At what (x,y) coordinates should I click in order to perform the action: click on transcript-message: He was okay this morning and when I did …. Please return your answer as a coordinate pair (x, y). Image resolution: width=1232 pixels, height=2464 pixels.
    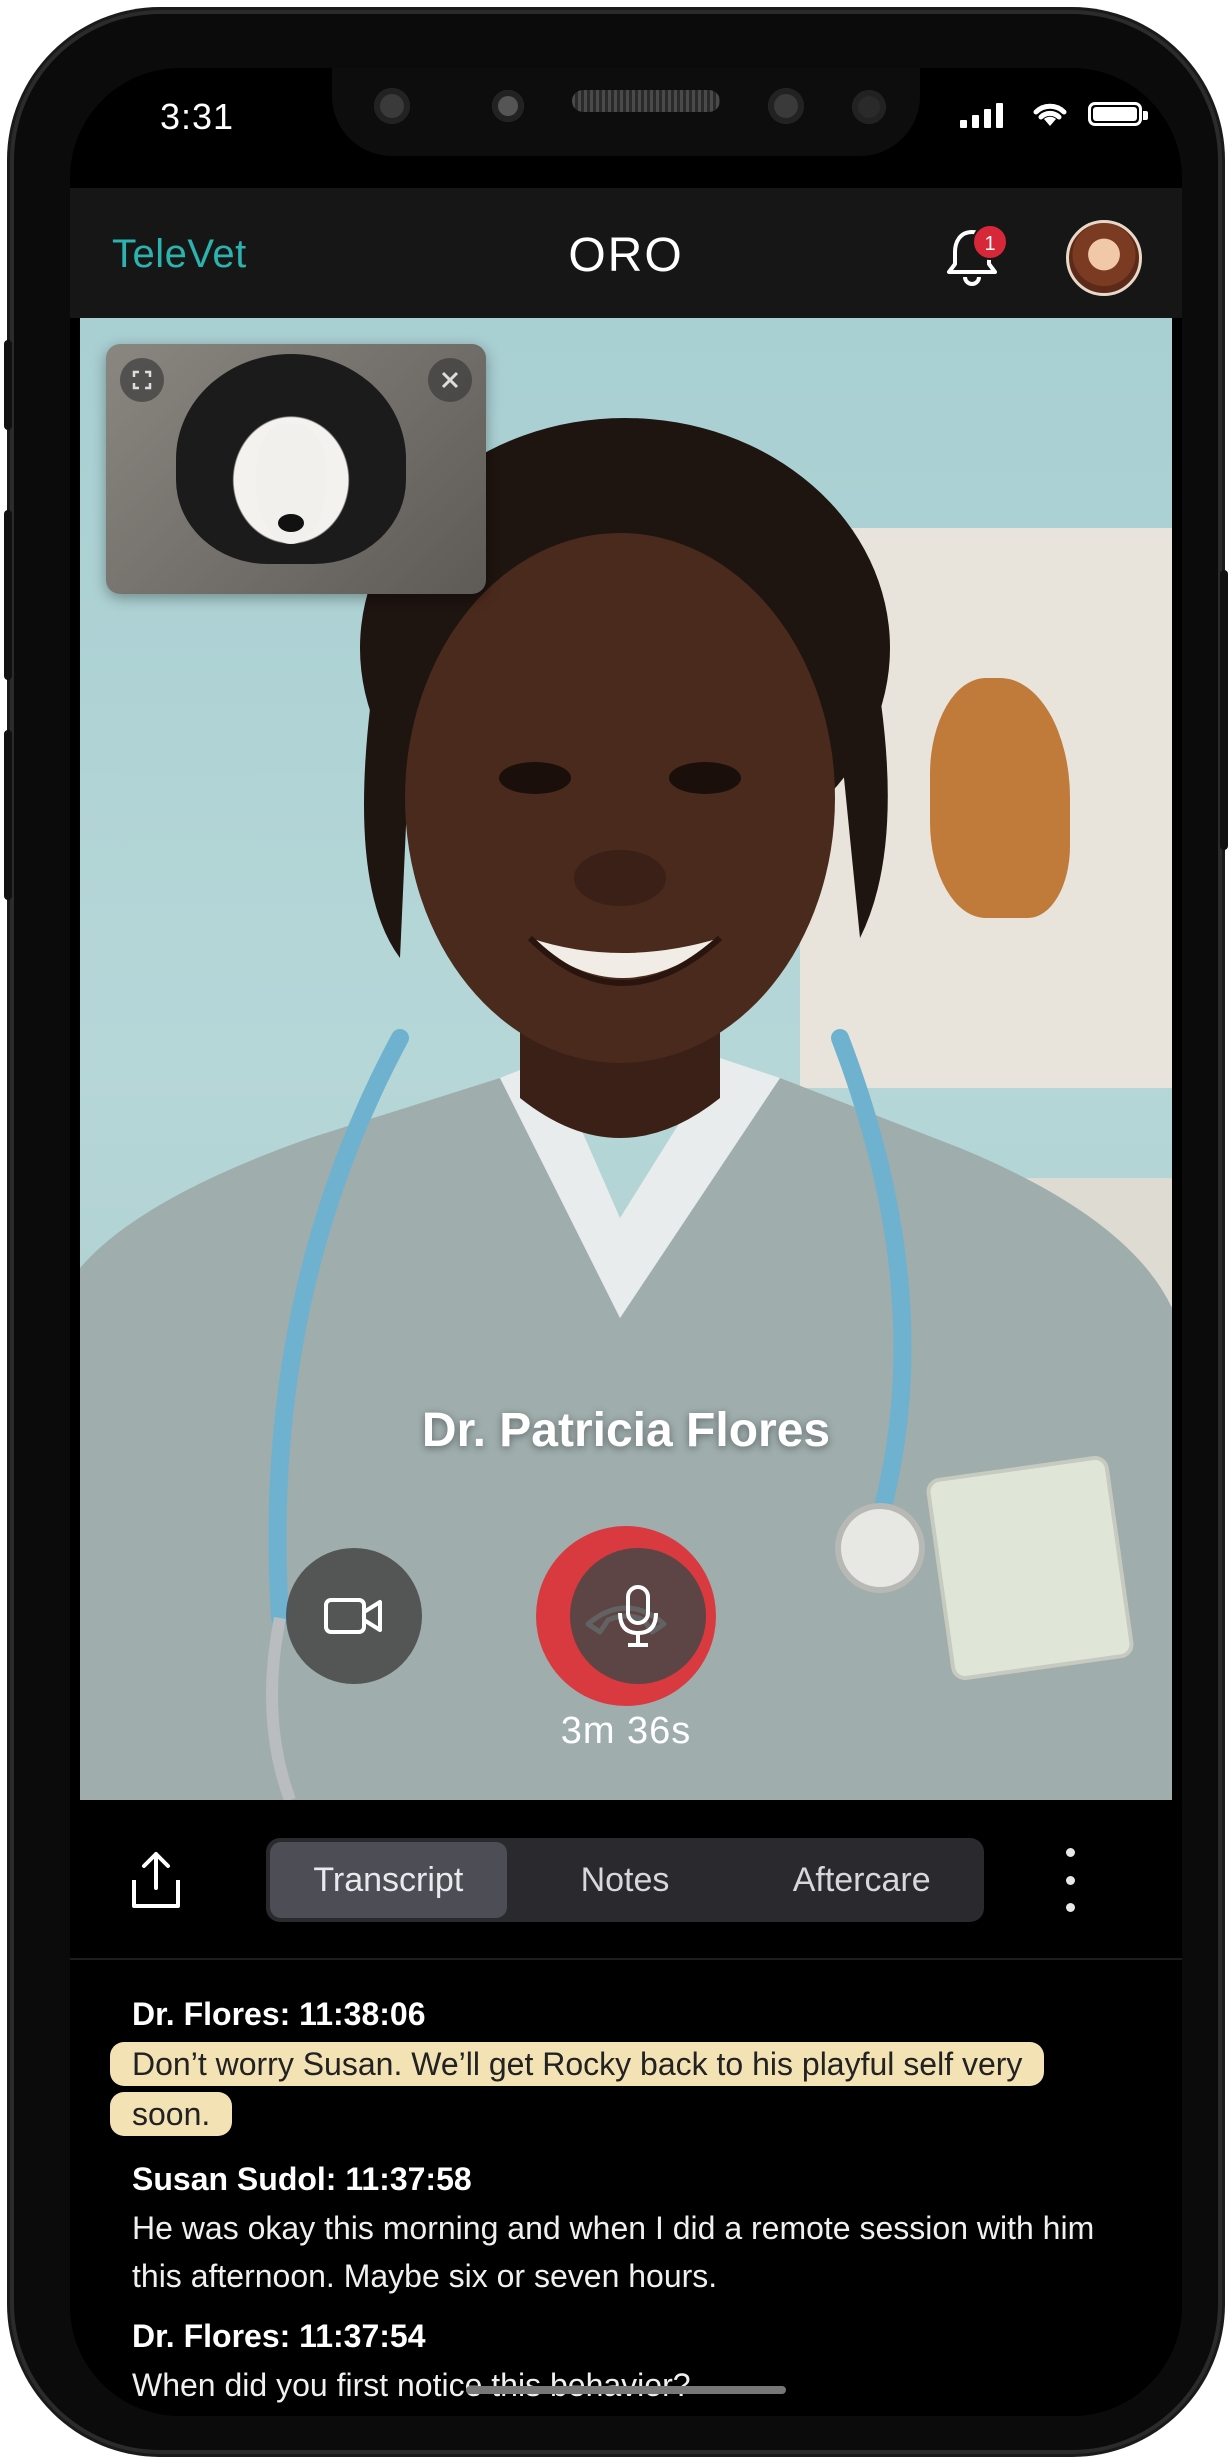
    Looking at the image, I should click on (613, 2252).